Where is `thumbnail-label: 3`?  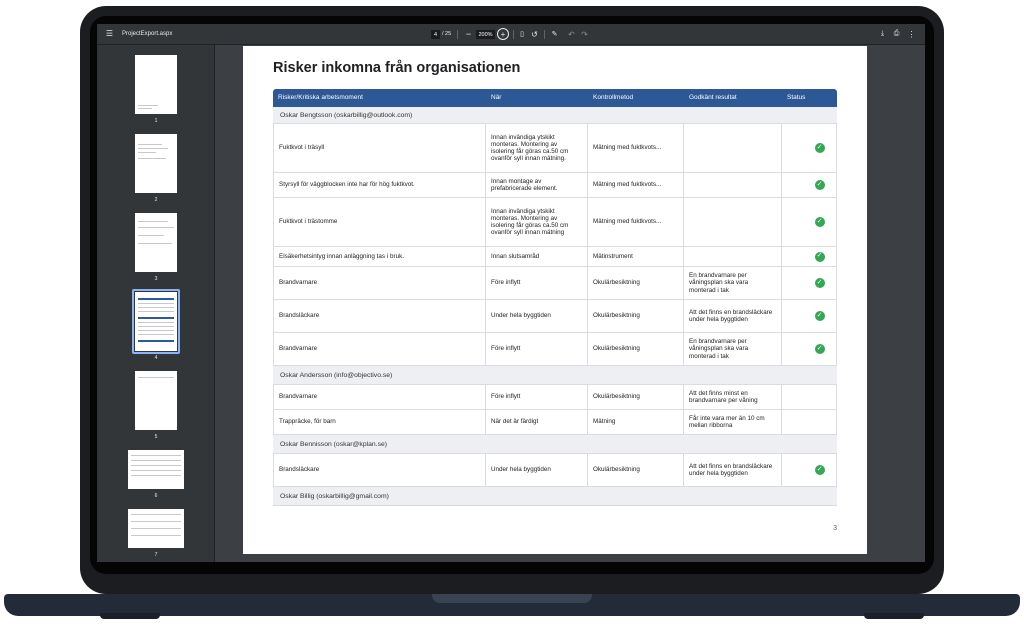 thumbnail-label: 3 is located at coordinates (156, 279).